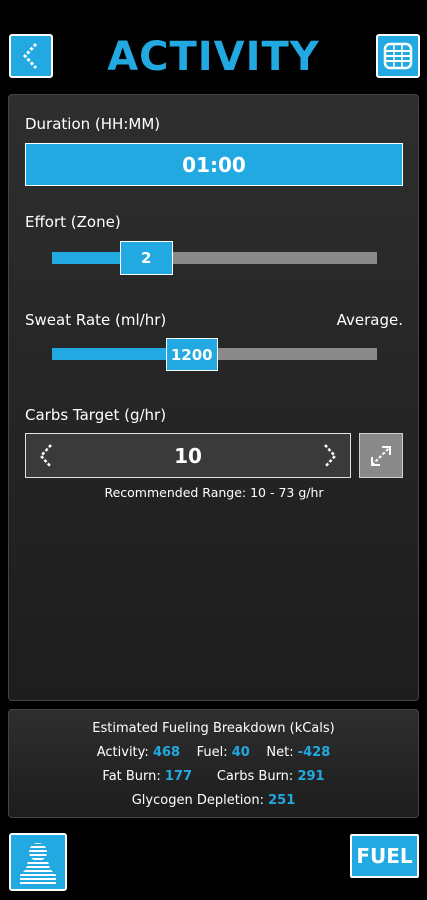 The width and height of the screenshot is (427, 900). I want to click on glycogen-label: Glycogen Depletion:, so click(197, 800).